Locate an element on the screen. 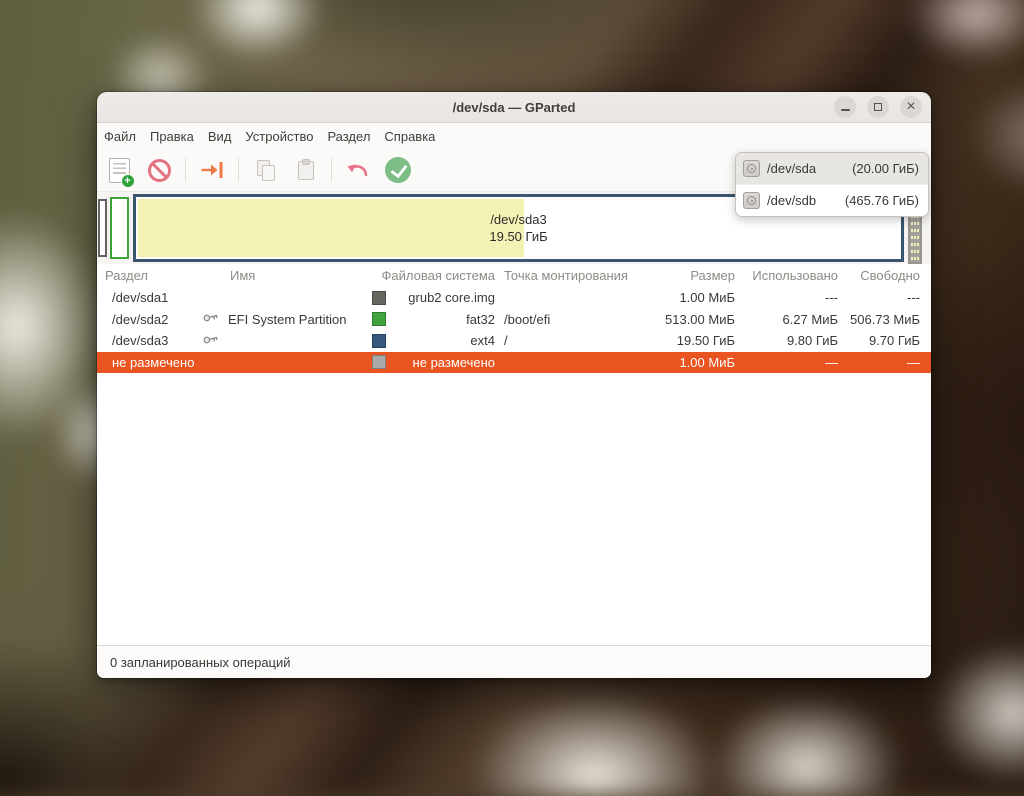 The height and width of the screenshot is (796, 1024). graphic-partition-name: /dev/sda3 is located at coordinates (518, 219).